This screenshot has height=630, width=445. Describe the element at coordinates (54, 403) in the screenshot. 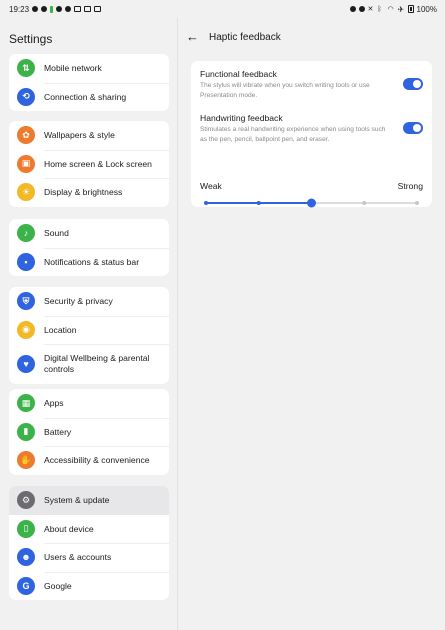

I see `settings-item-label: Apps` at that location.